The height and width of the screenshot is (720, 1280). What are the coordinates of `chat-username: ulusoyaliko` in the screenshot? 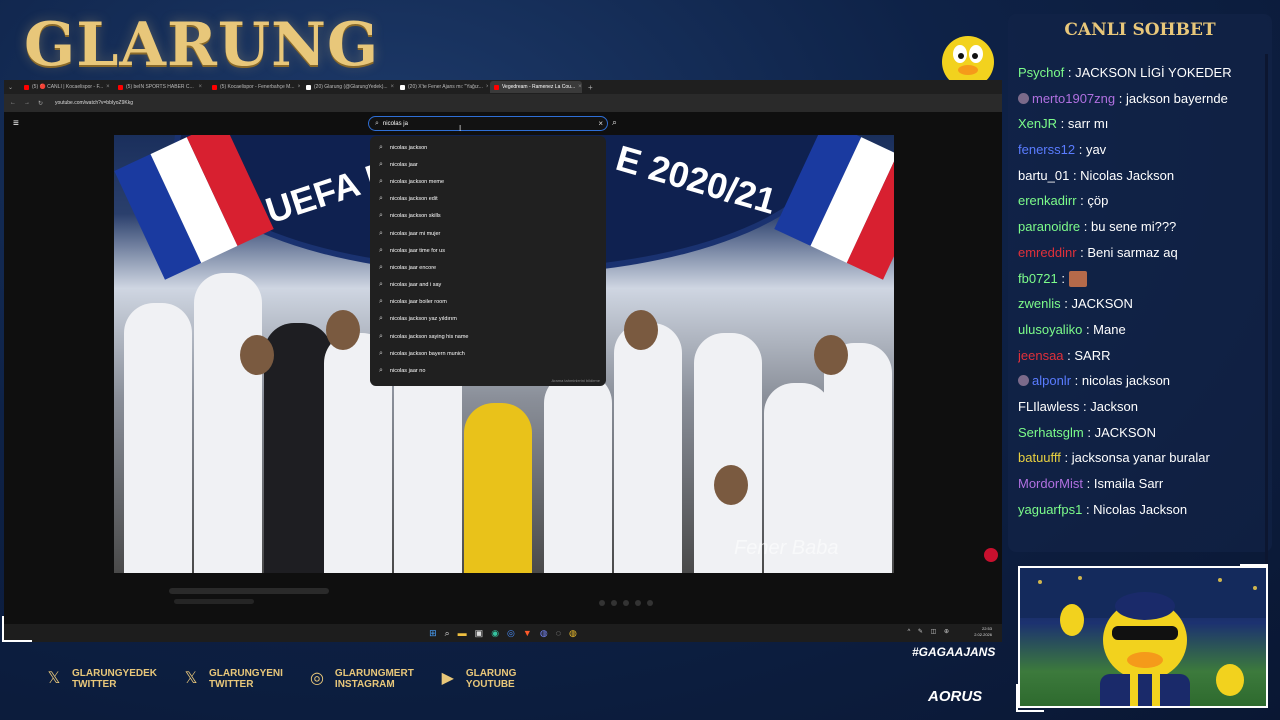 It's located at (1050, 329).